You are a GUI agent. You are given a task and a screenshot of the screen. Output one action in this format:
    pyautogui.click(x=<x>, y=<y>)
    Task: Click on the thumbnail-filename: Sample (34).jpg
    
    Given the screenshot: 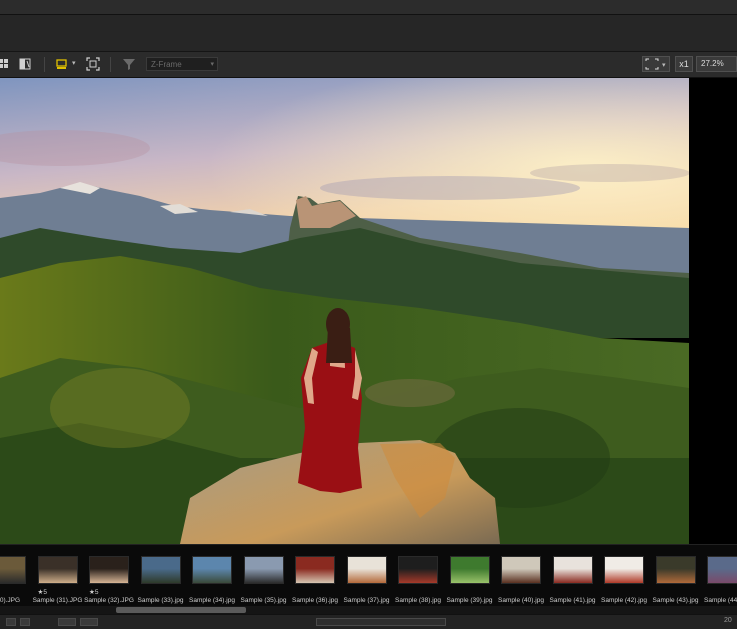 What is the action you would take?
    pyautogui.click(x=212, y=600)
    